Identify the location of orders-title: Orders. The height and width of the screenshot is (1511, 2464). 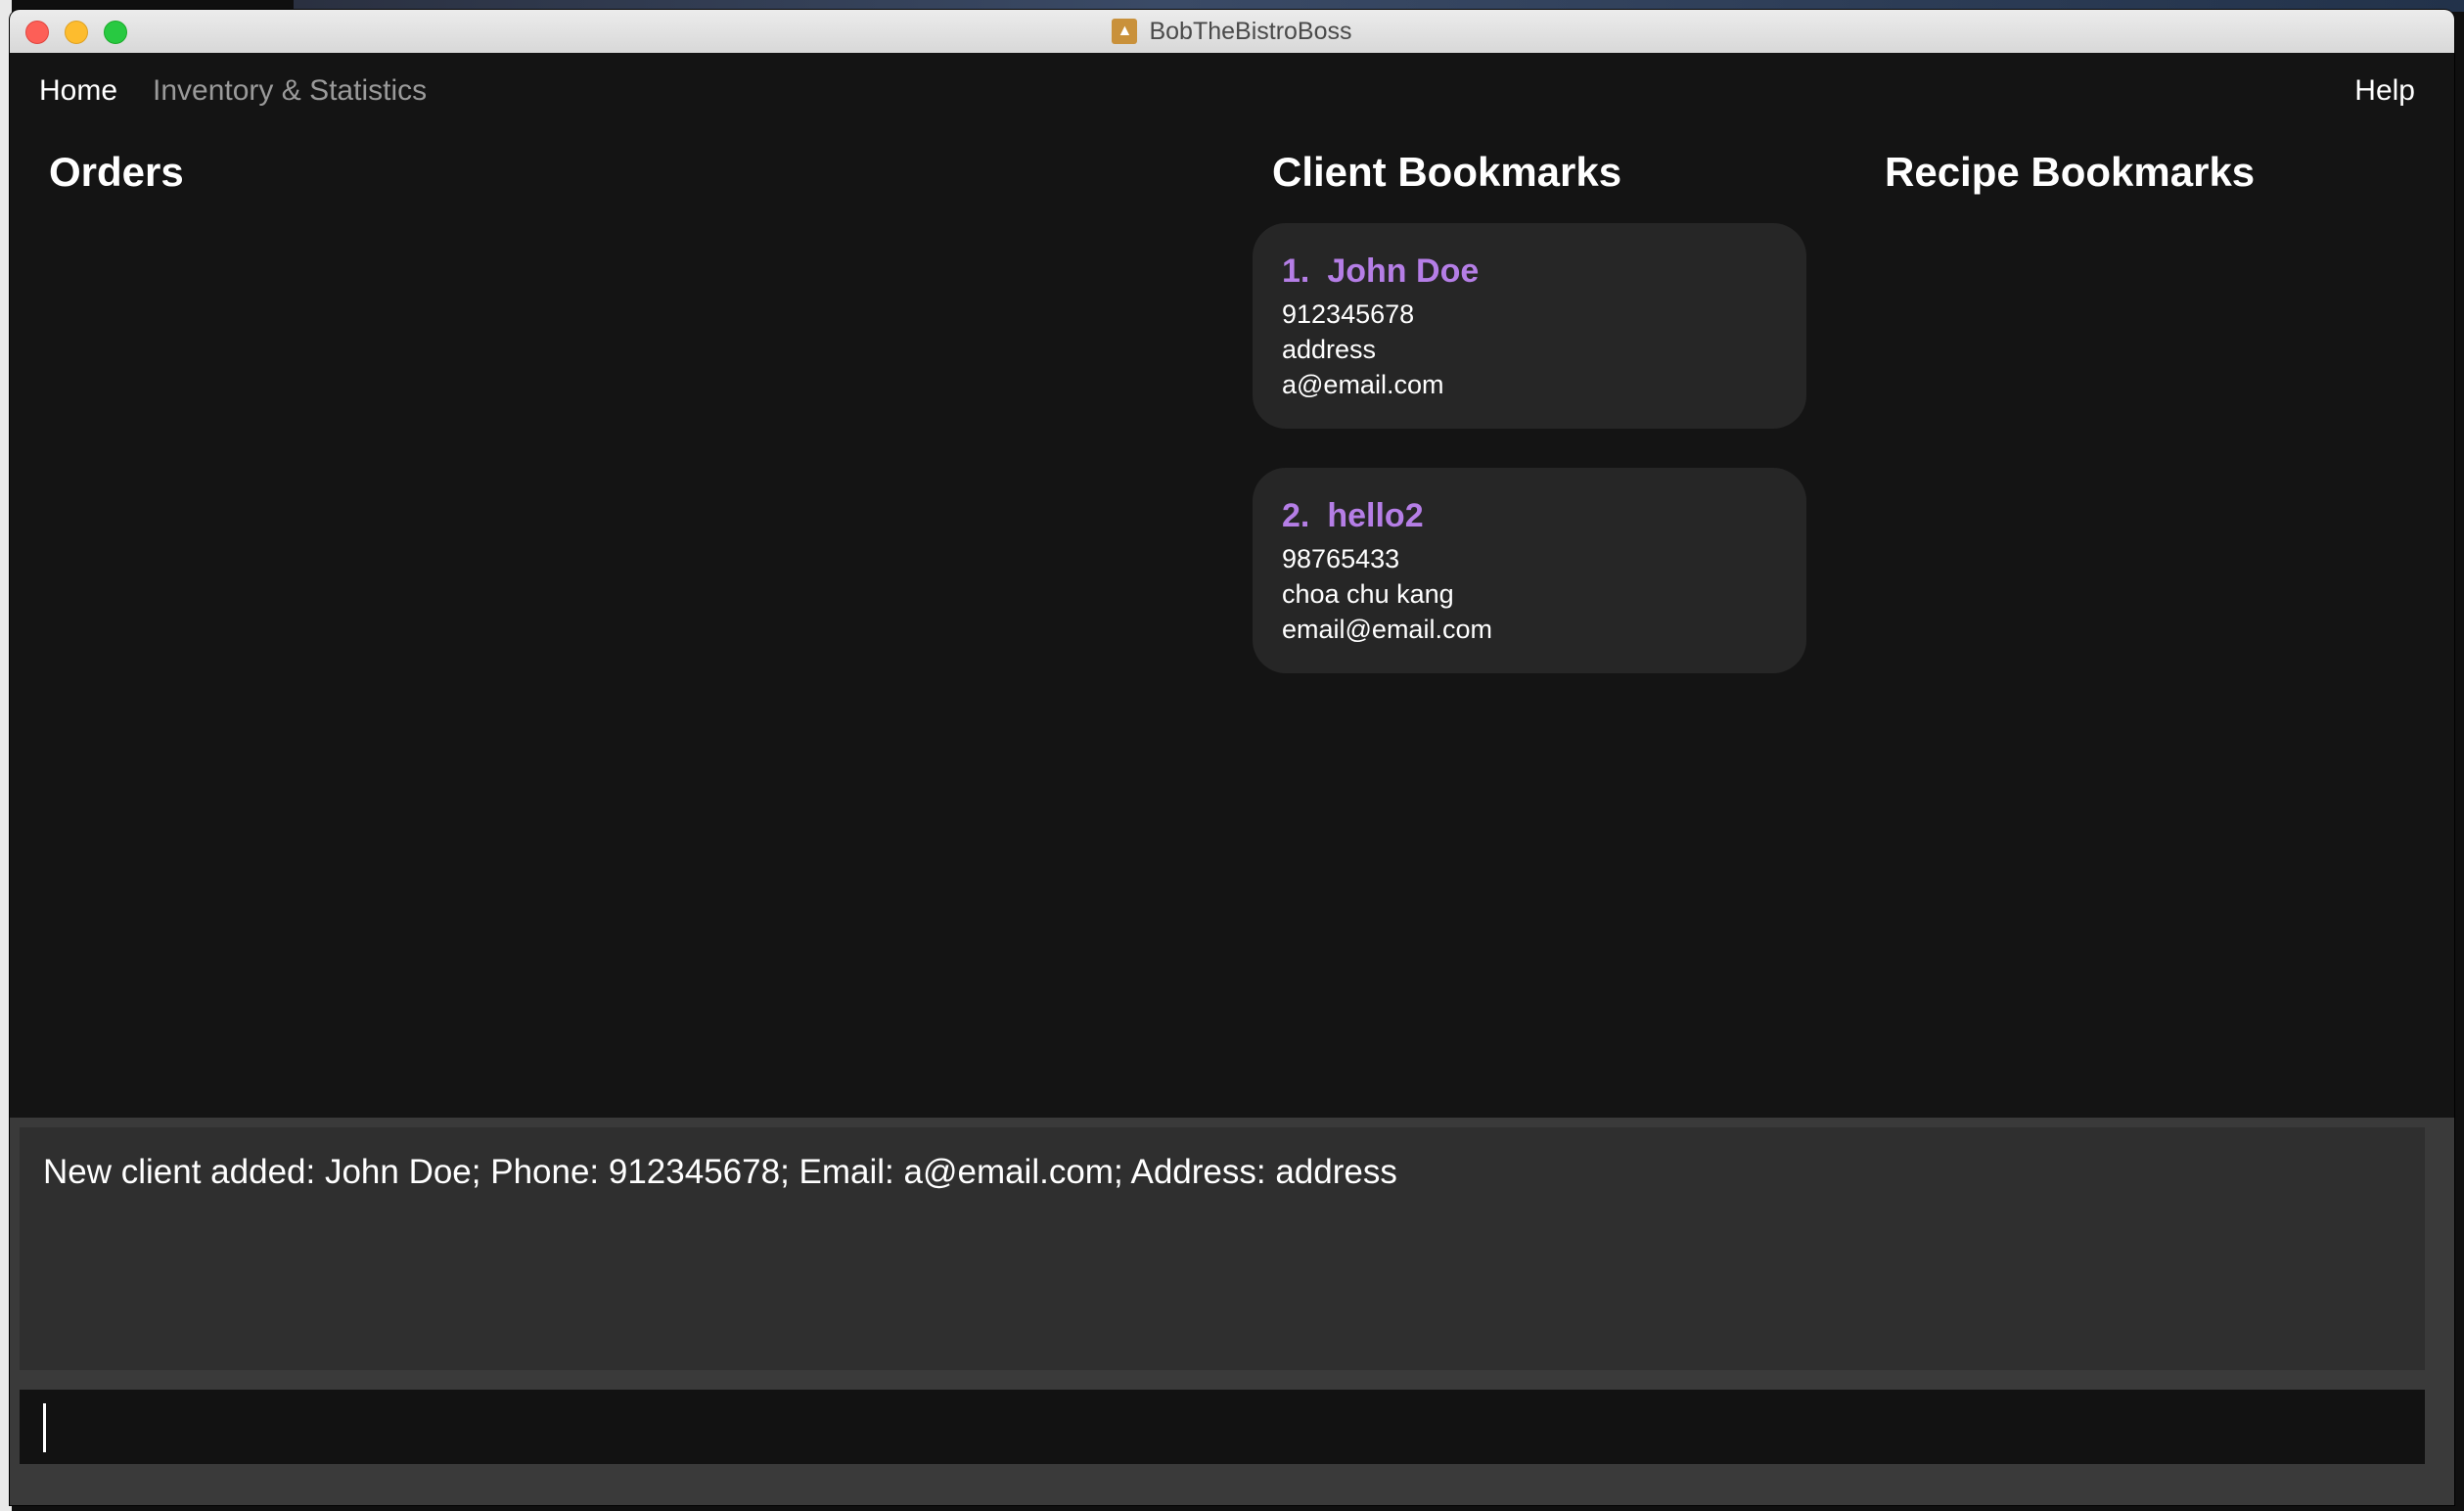
(117, 172).